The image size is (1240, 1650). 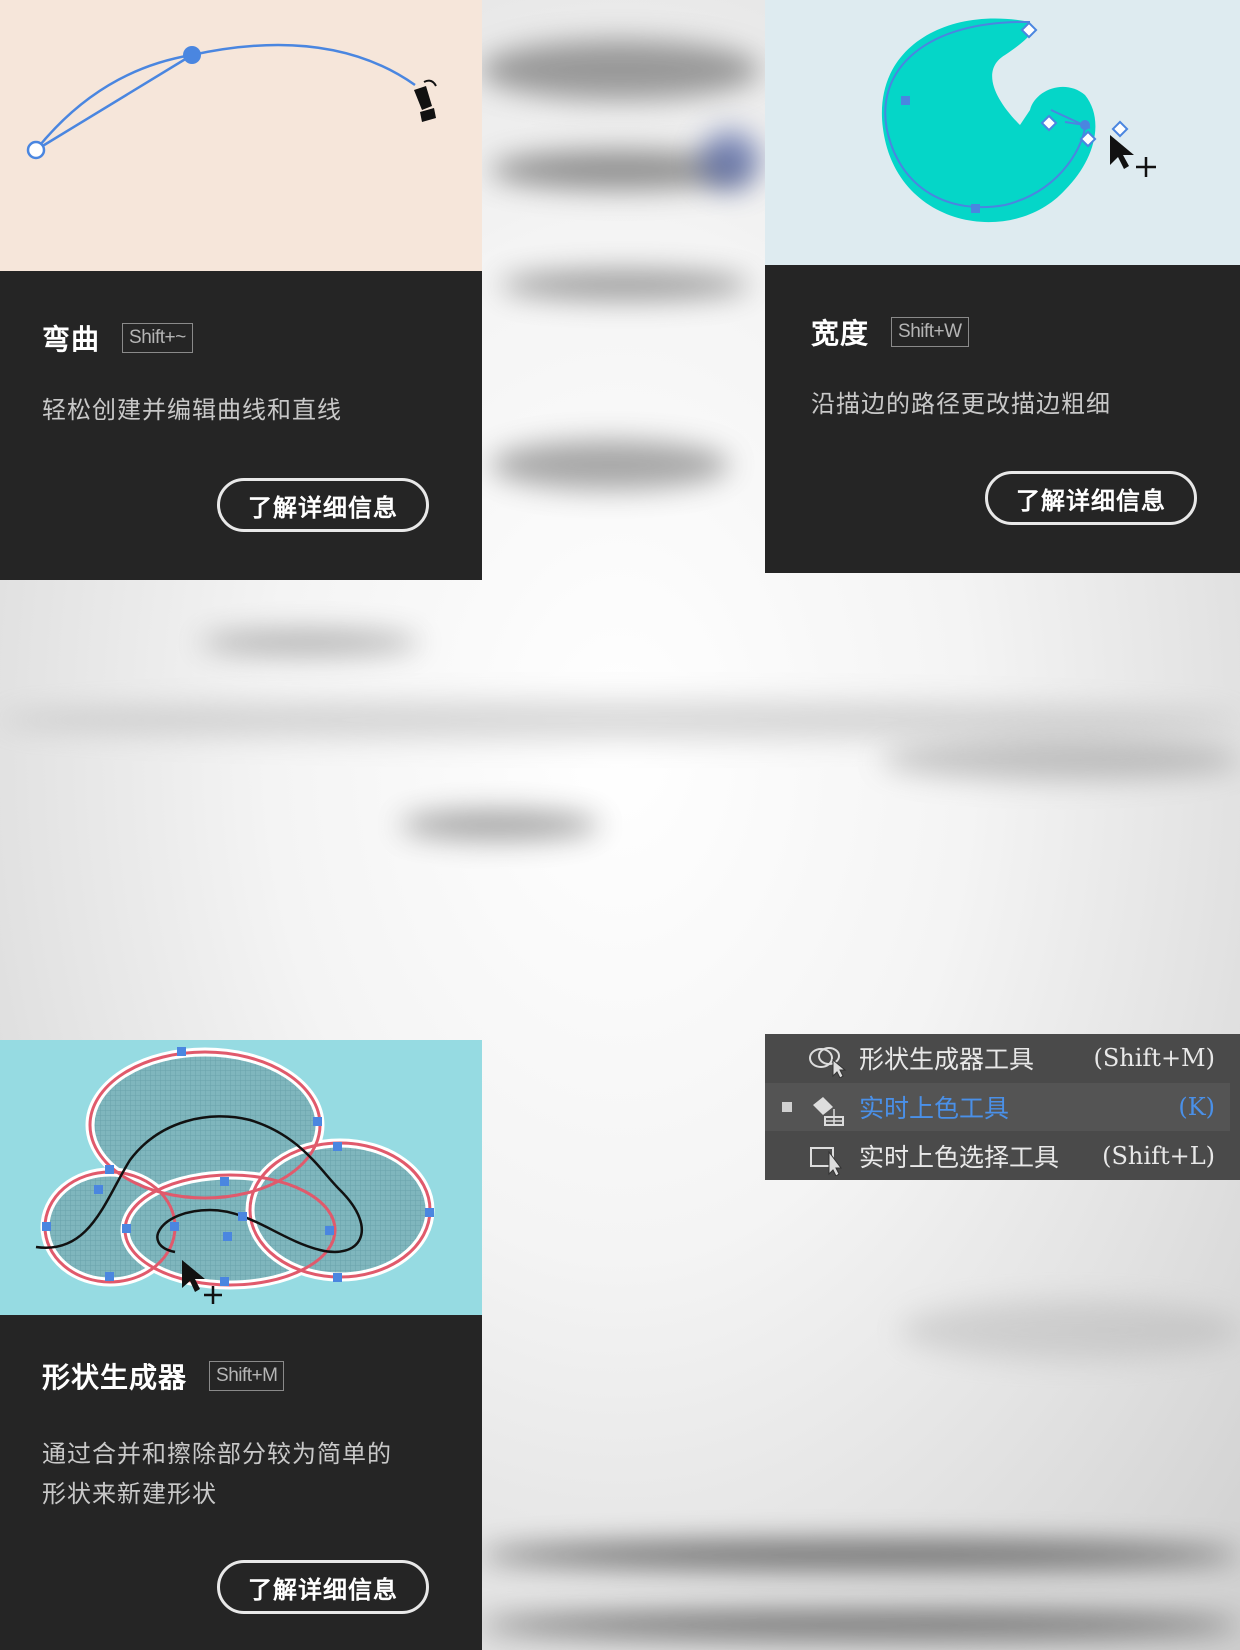 I want to click on menu-item-label: 形状生成器工具, so click(x=947, y=1059).